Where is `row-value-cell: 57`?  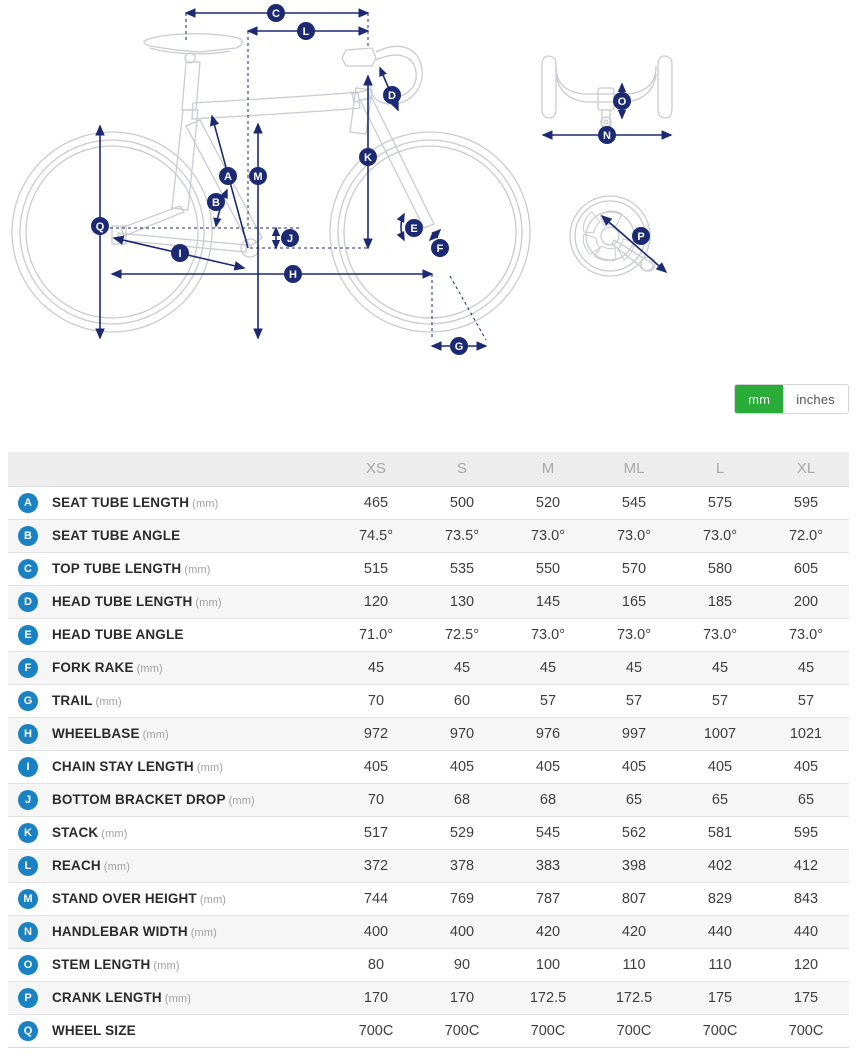 row-value-cell: 57 is located at coordinates (806, 701).